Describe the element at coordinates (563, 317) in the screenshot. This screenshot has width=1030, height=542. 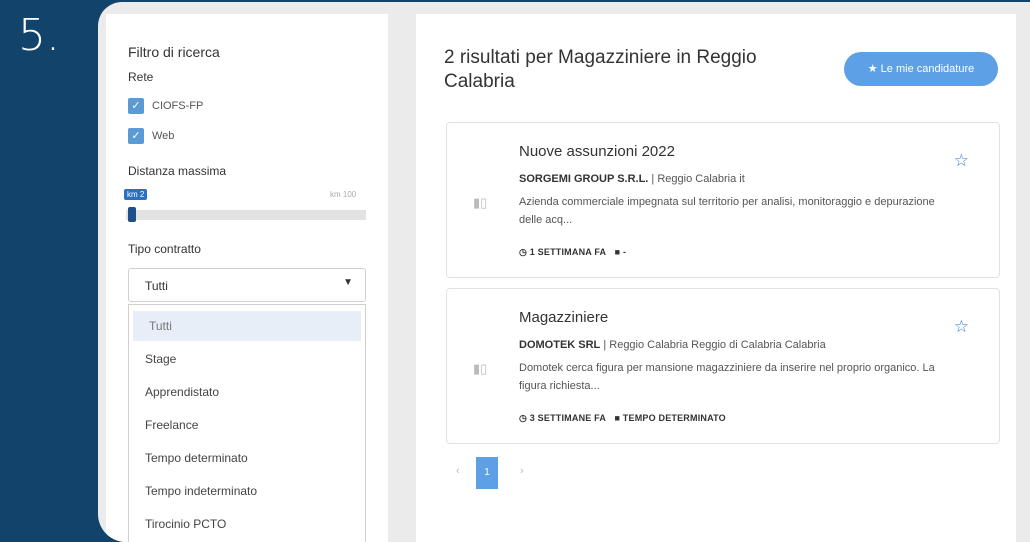
I see `job-title: Magazziniere` at that location.